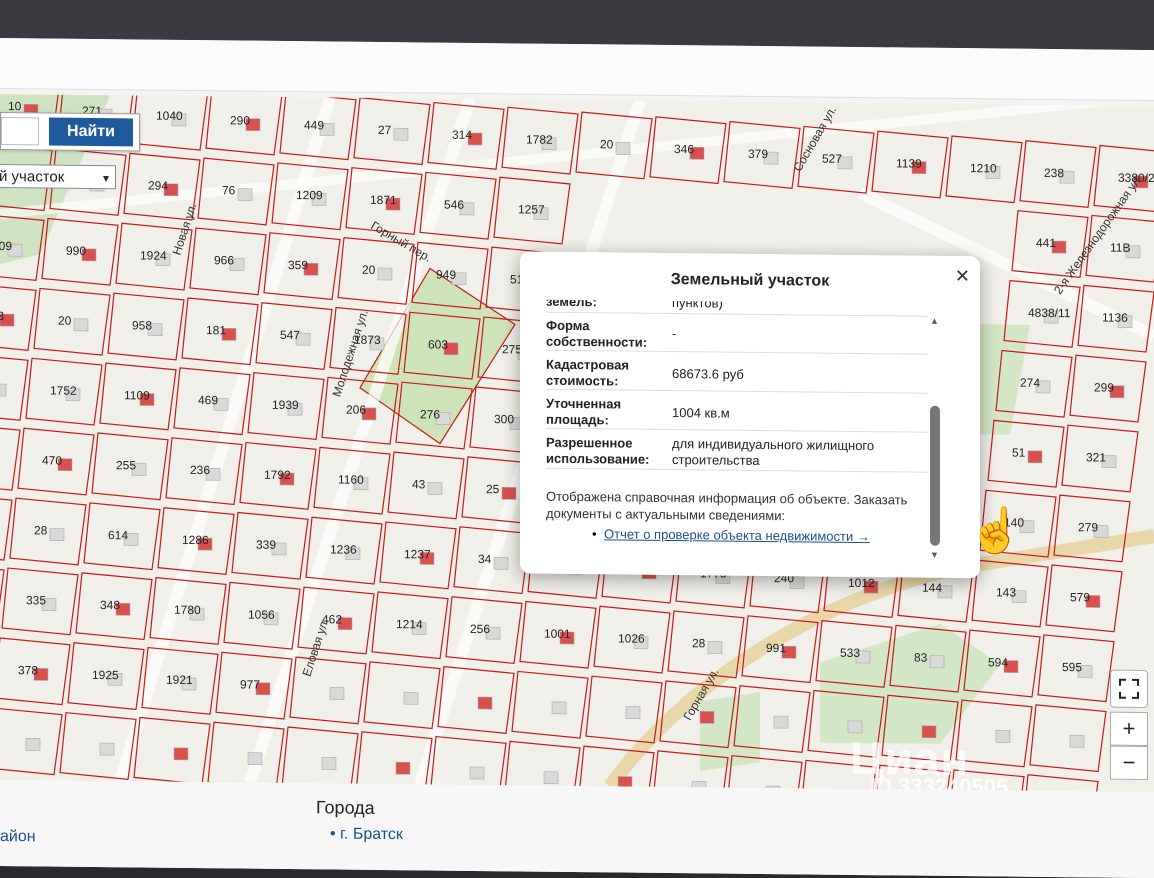 The image size is (1154, 878). What do you see at coordinates (277, 475) in the screenshot?
I see `parcel-number: 1792` at bounding box center [277, 475].